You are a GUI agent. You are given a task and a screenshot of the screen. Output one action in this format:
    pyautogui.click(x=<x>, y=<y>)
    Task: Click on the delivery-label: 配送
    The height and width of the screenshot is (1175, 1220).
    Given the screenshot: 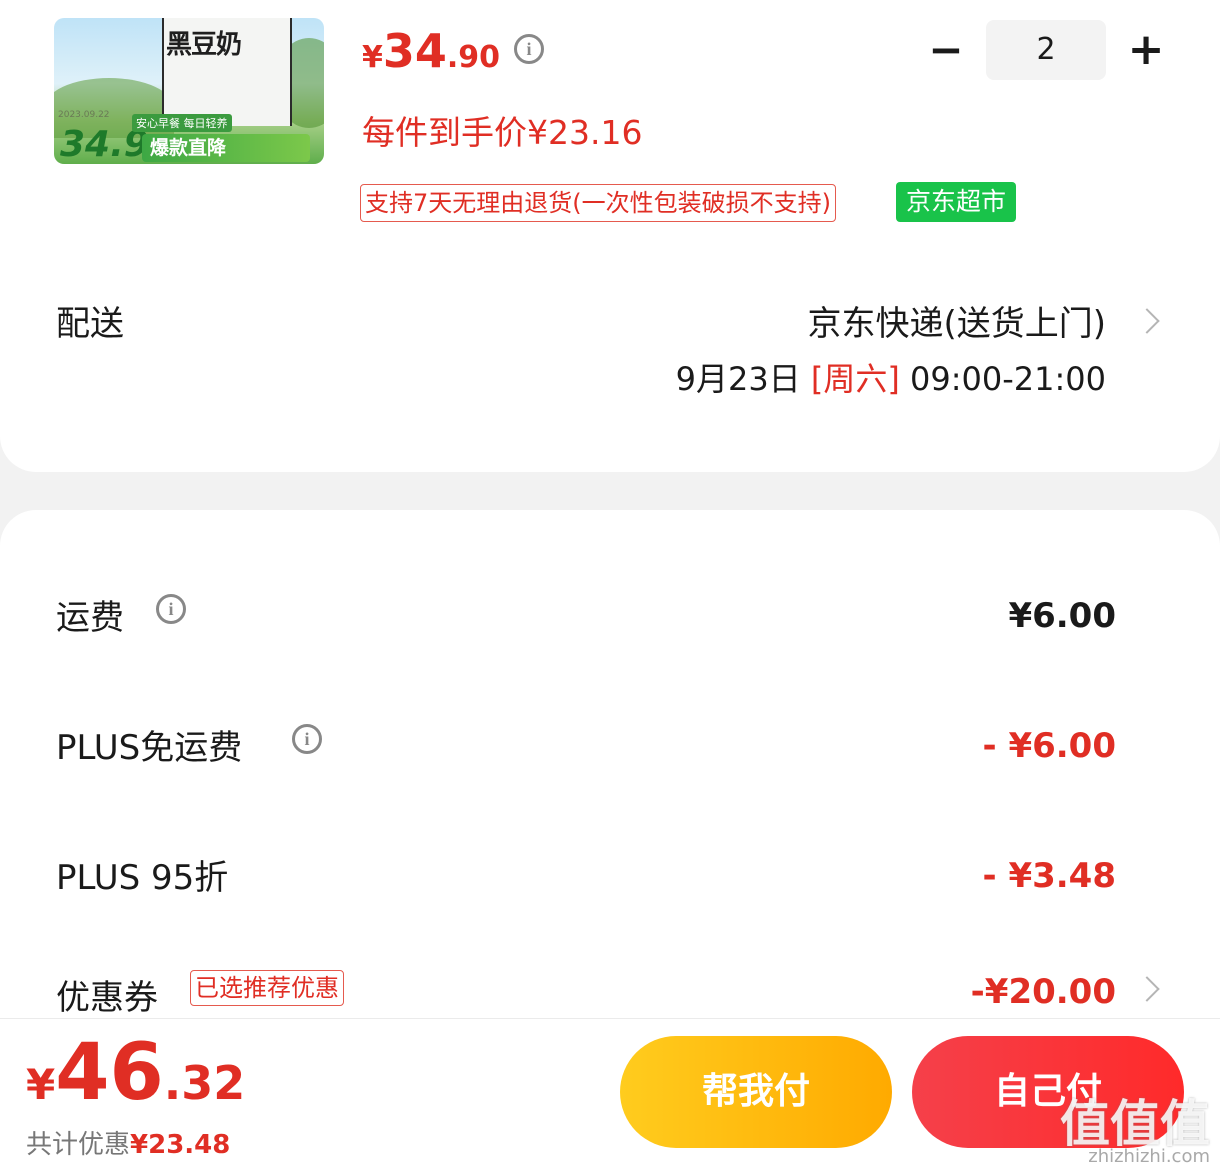 What is the action you would take?
    pyautogui.click(x=90, y=324)
    